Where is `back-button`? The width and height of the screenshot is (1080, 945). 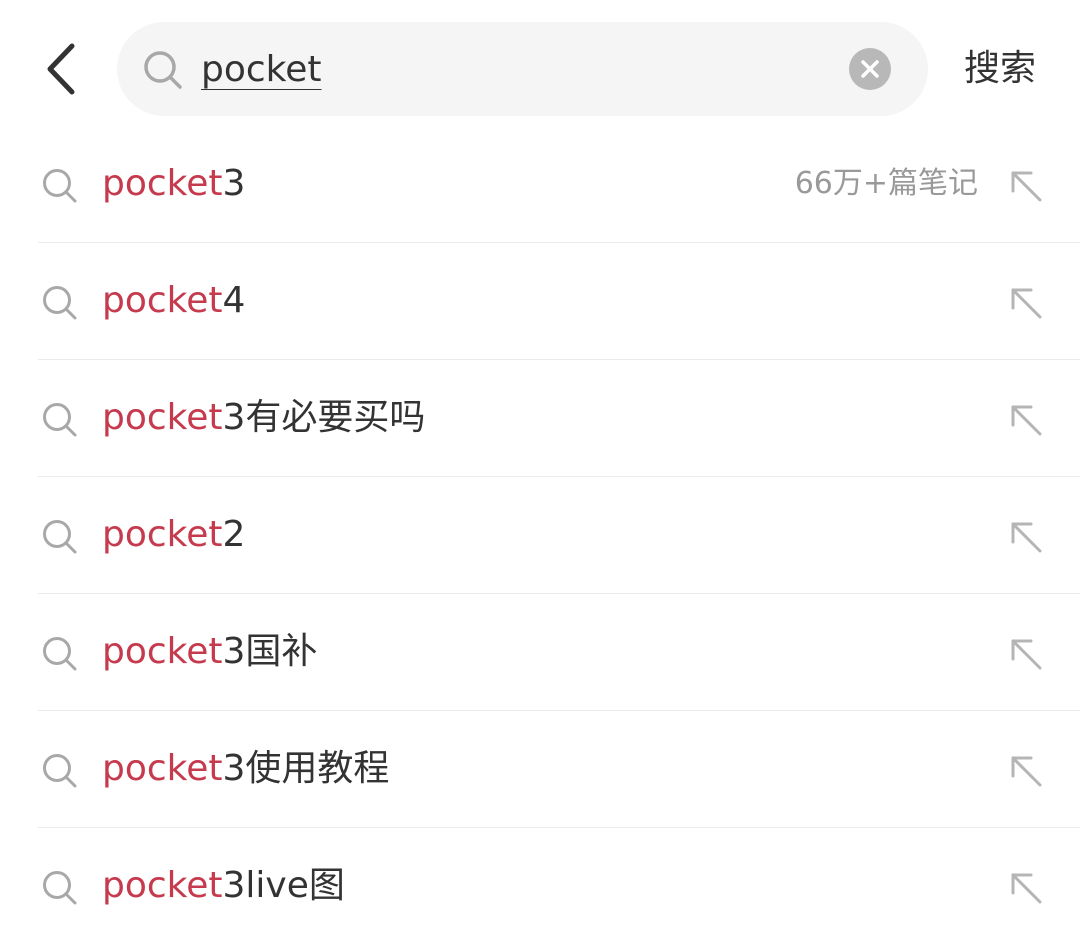 back-button is located at coordinates (62, 69).